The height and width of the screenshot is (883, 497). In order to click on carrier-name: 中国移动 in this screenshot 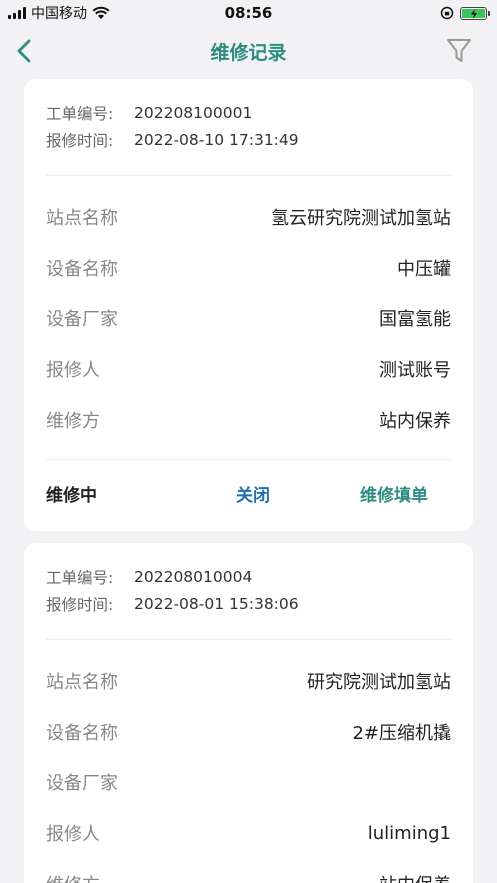, I will do `click(59, 14)`.